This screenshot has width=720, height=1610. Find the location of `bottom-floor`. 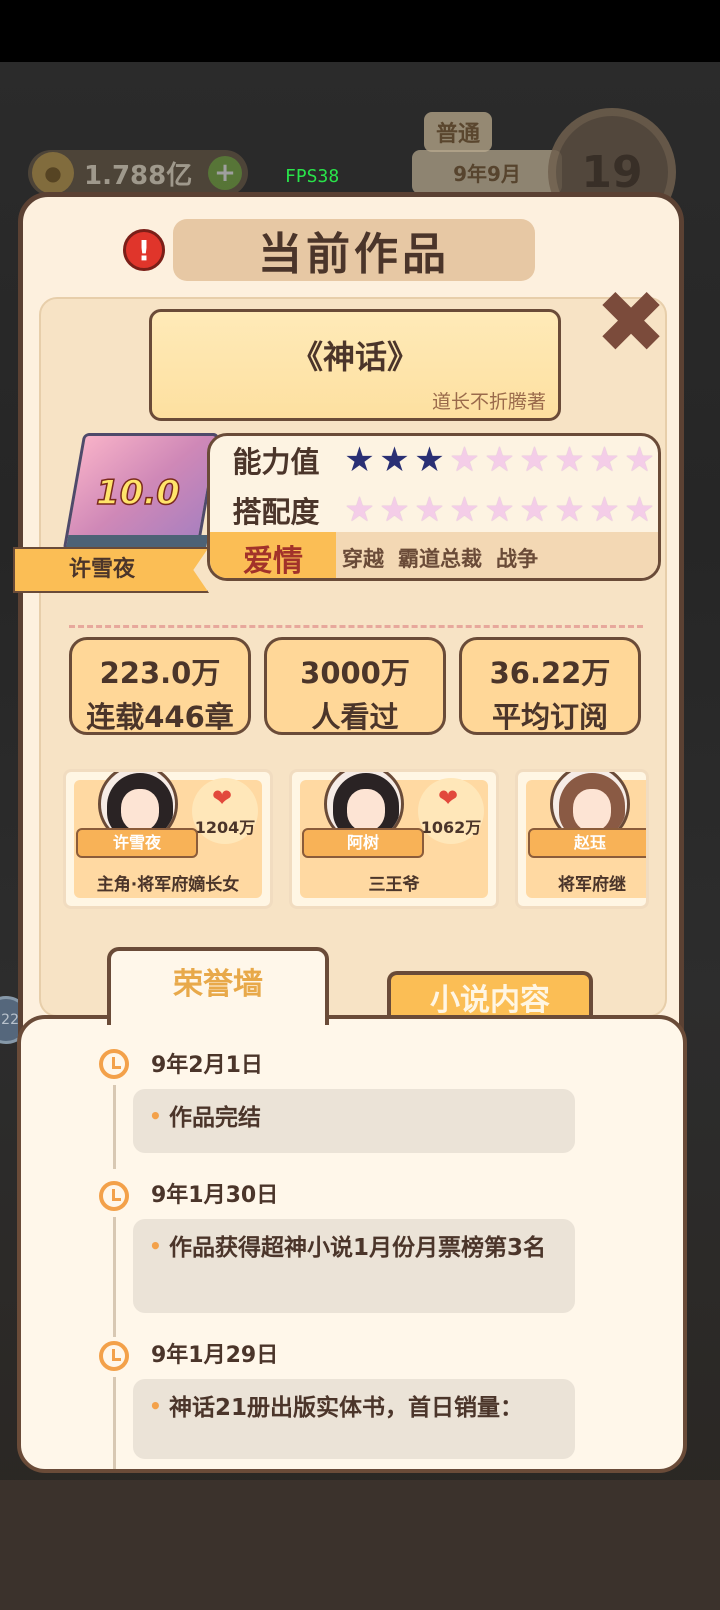

bottom-floor is located at coordinates (360, 1545).